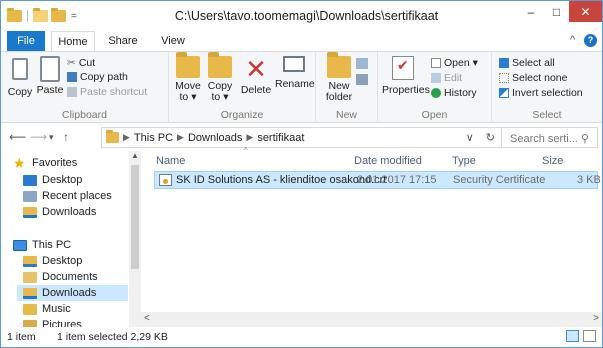 The image size is (603, 348). I want to click on new-folder-qat-icon, so click(58, 15).